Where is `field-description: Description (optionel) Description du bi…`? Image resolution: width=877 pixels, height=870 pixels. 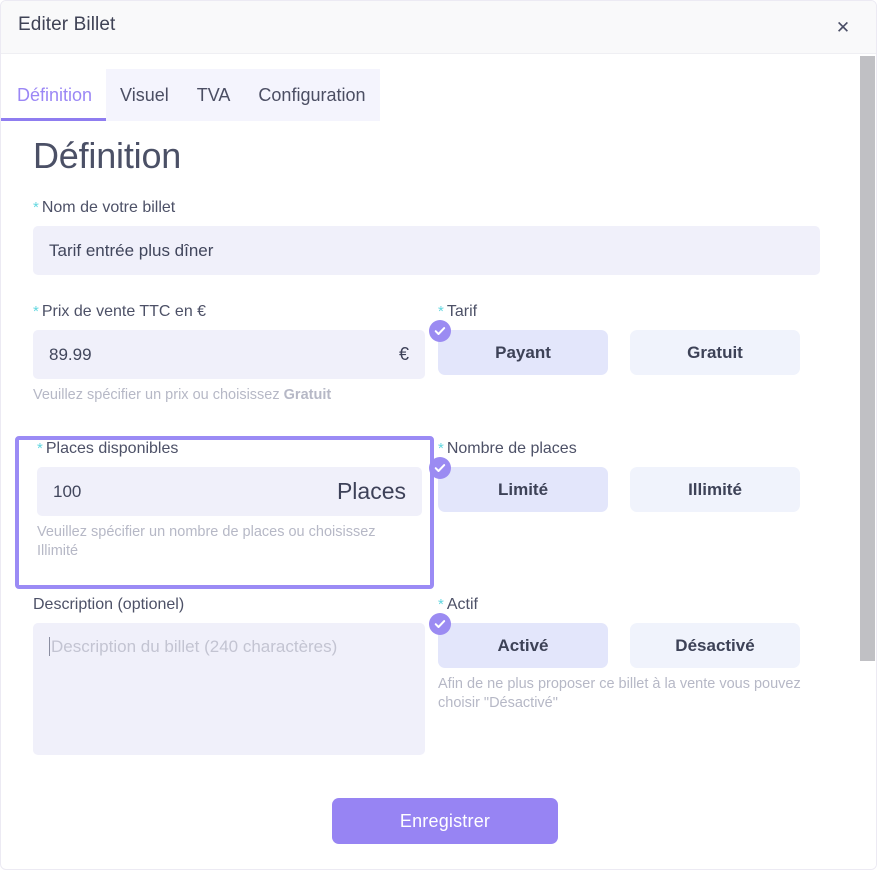 field-description: Description (optionel) Description du bi… is located at coordinates (229, 675).